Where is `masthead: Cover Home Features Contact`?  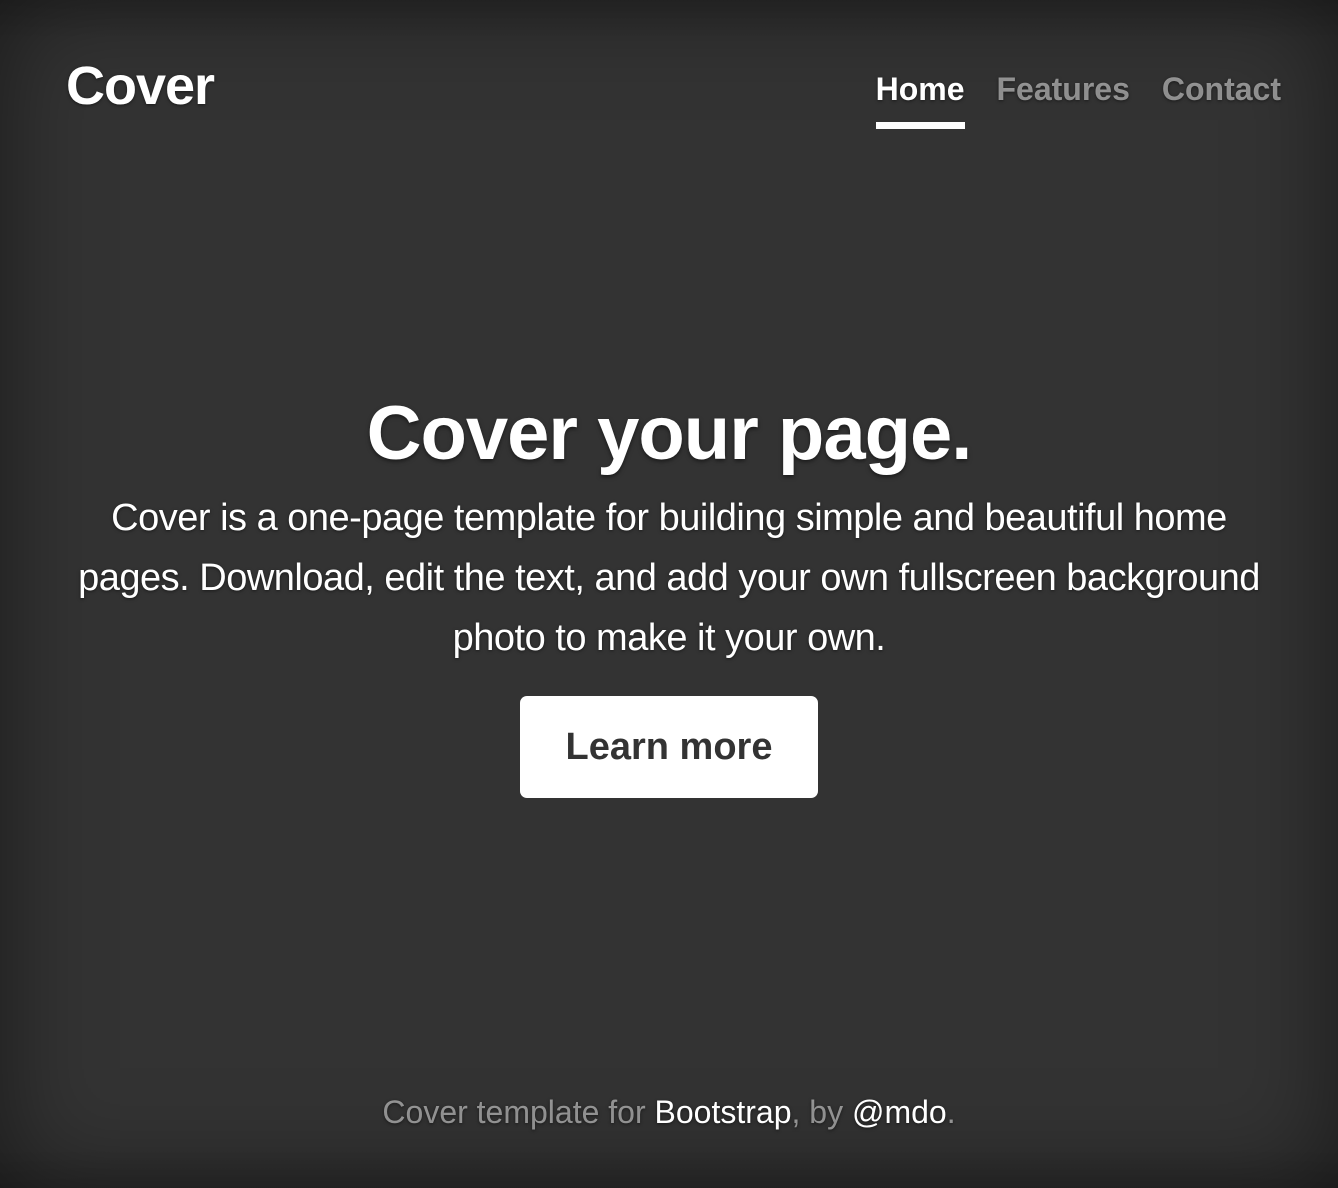
masthead: Cover Home Features Contact is located at coordinates (673, 92).